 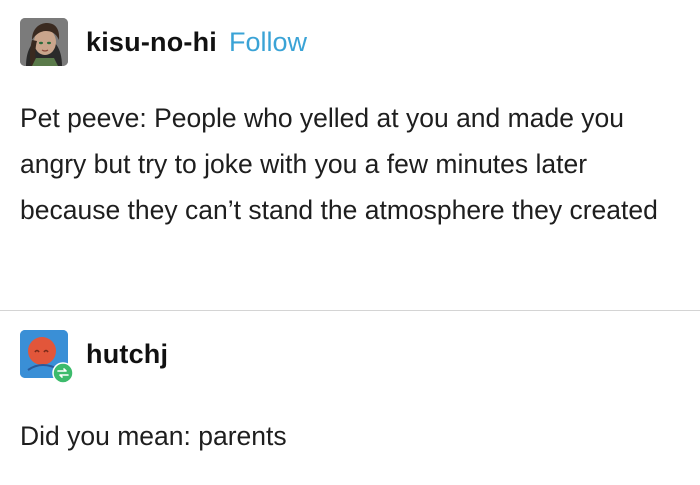 What do you see at coordinates (268, 42) in the screenshot?
I see `follow-button: Follow` at bounding box center [268, 42].